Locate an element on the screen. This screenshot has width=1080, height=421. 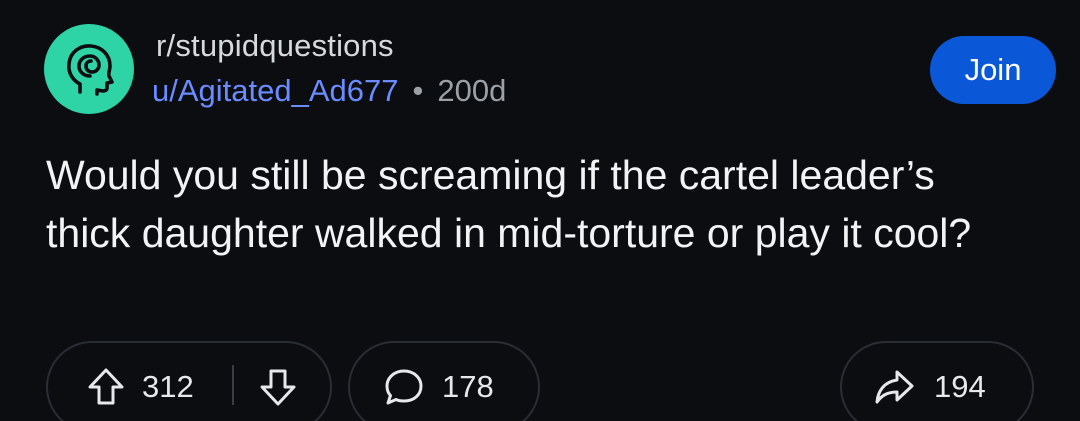
author-link: u/Agitated_Ad677 is located at coordinates (275, 91).